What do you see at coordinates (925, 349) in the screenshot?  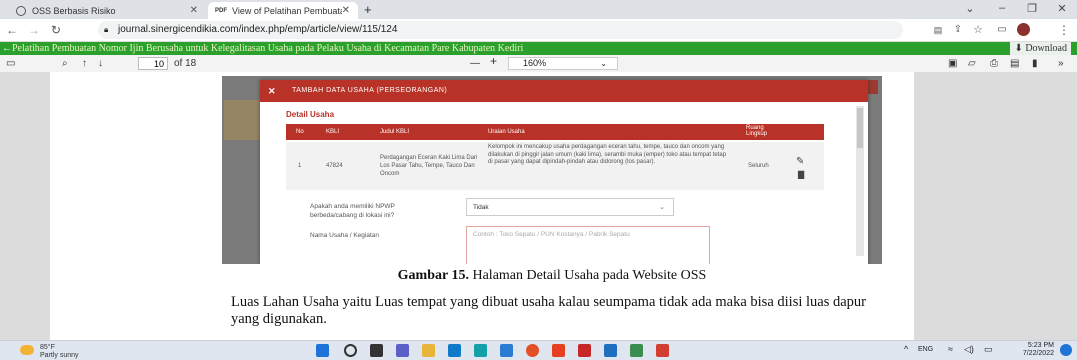 I see `language-indicator: ENG` at bounding box center [925, 349].